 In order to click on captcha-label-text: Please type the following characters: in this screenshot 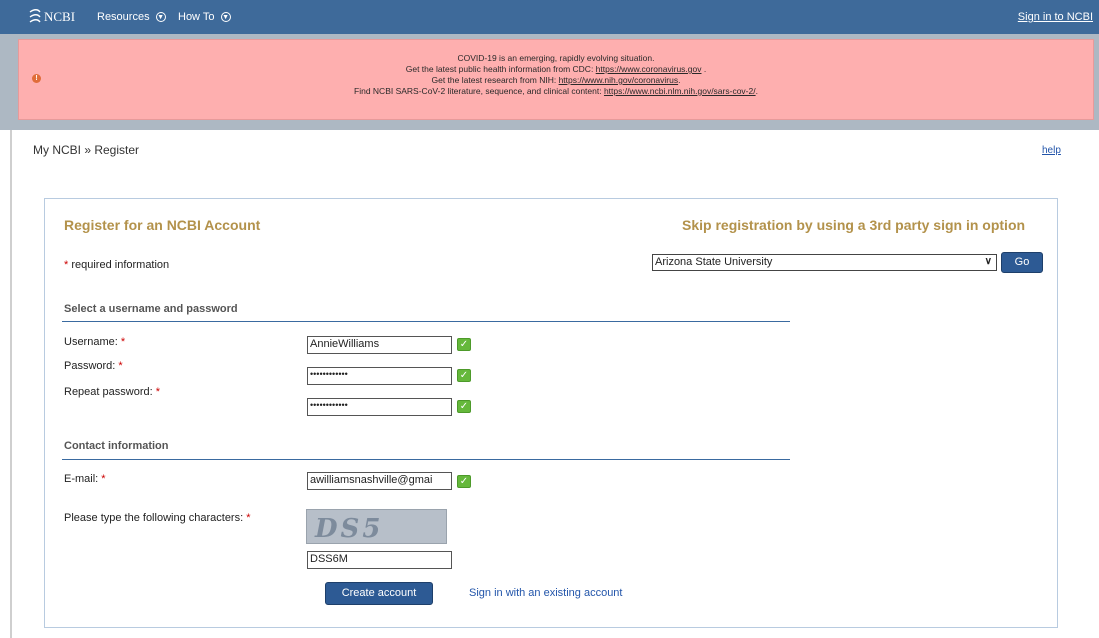, I will do `click(155, 518)`.